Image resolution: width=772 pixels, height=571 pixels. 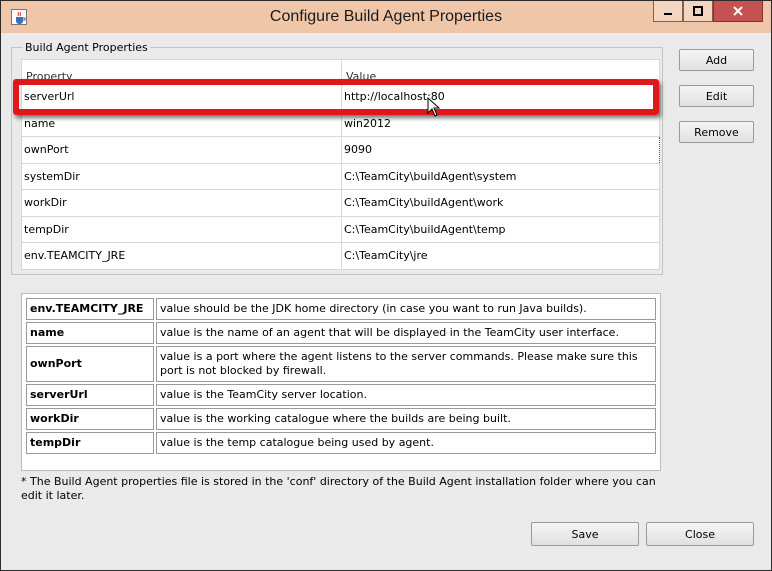 I want to click on close-icon, so click(x=738, y=11).